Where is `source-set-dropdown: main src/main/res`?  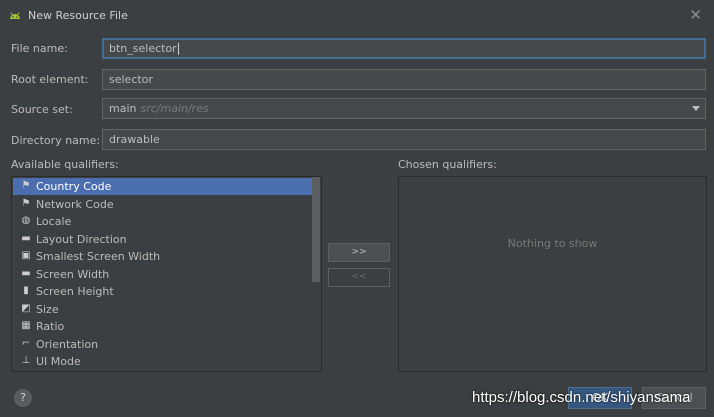 source-set-dropdown: main src/main/res is located at coordinates (404, 108).